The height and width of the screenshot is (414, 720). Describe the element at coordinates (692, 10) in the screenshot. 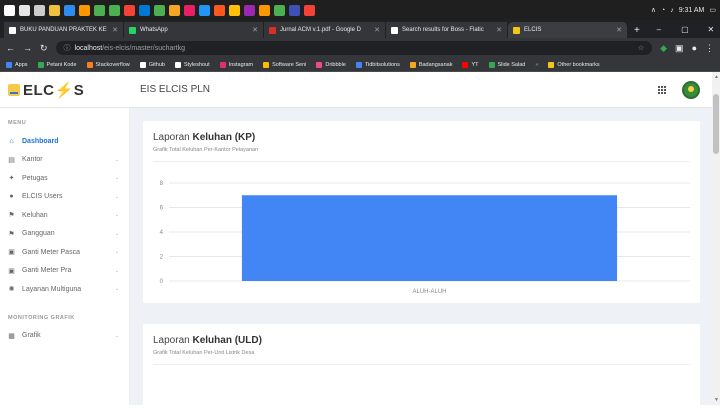

I see `clock: 9:31 AM` at that location.